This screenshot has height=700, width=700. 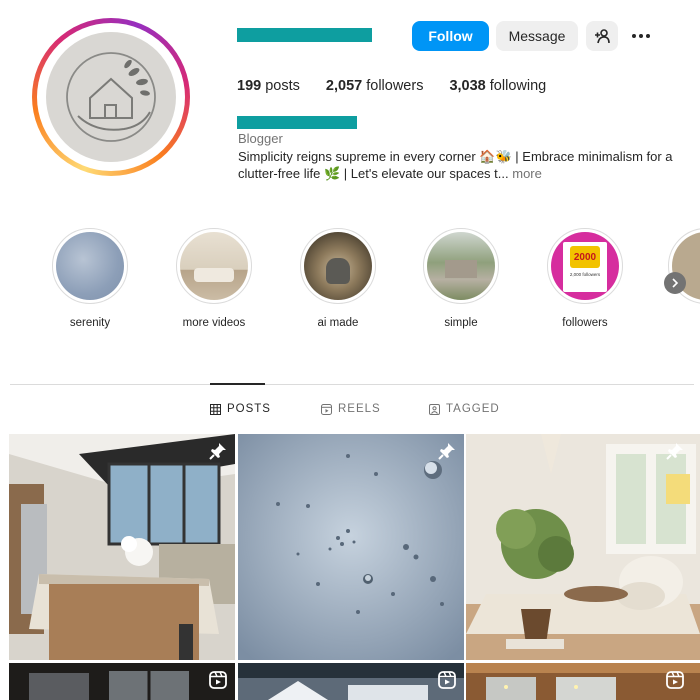 I want to click on post-dark-interior, so click(x=122, y=681).